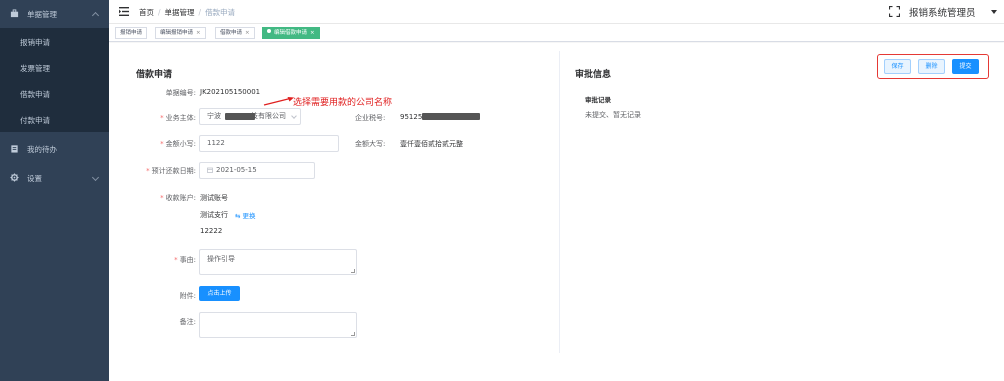 The height and width of the screenshot is (381, 1004). Describe the element at coordinates (180, 12) in the screenshot. I see `breadcrumb-document-management: 单据管理` at that location.